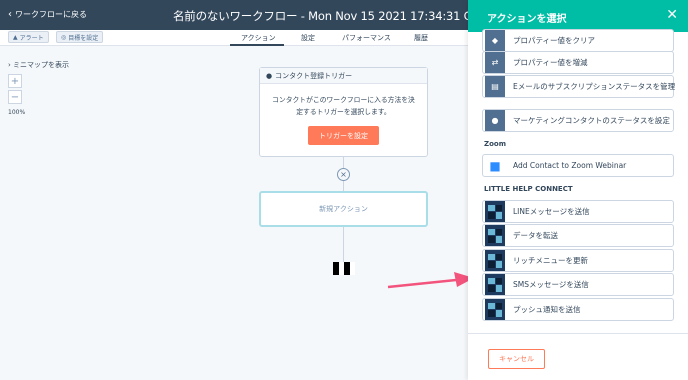  What do you see at coordinates (495, 120) in the screenshot?
I see `contact-icon: ●` at bounding box center [495, 120].